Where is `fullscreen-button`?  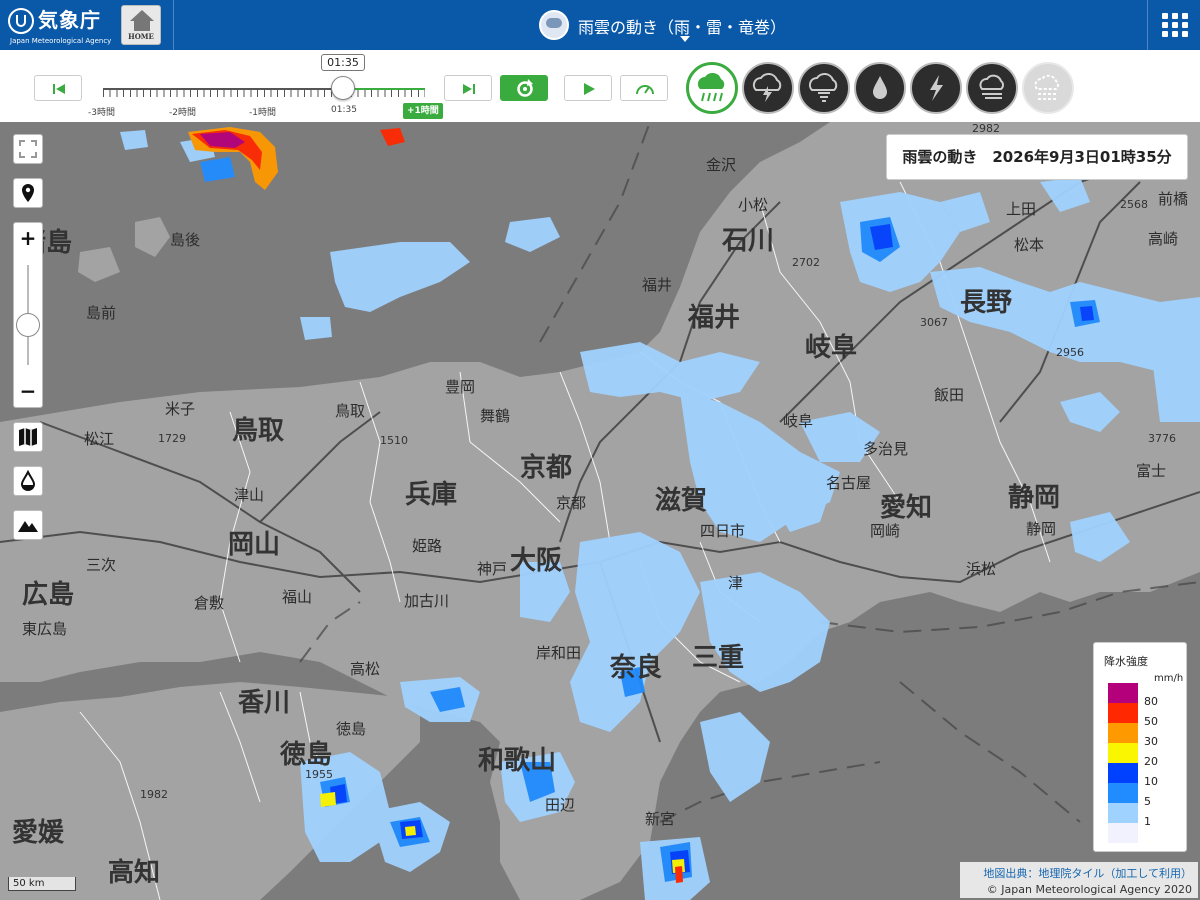 fullscreen-button is located at coordinates (28, 149).